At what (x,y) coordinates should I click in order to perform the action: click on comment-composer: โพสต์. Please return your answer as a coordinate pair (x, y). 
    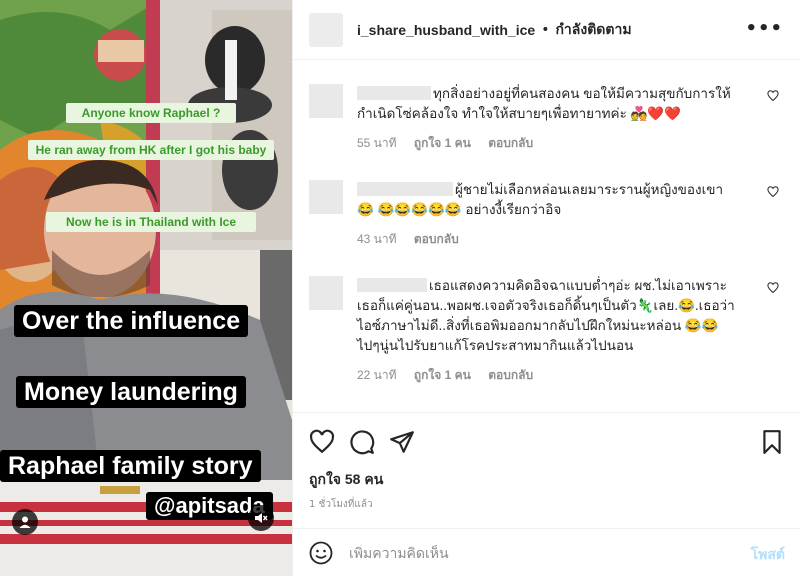
    Looking at the image, I should click on (546, 552).